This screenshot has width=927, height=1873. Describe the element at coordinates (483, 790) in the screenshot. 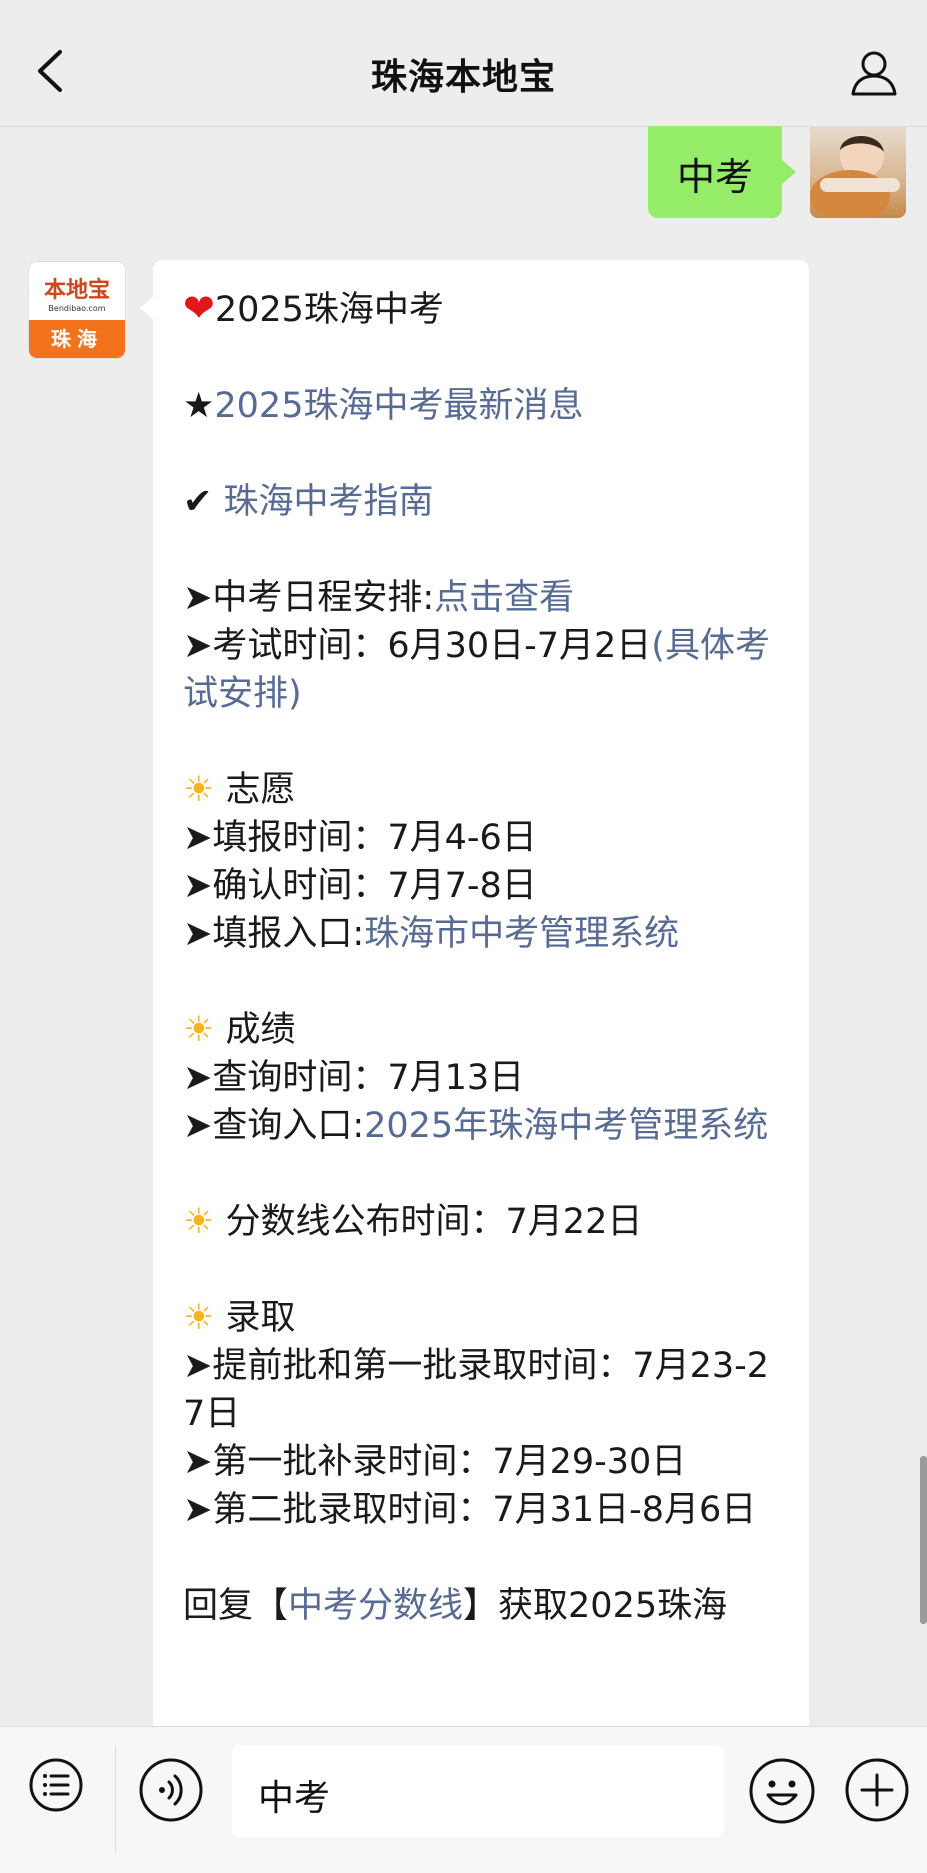

I see `zhiyuan-heading-line: ☀ 志愿` at that location.